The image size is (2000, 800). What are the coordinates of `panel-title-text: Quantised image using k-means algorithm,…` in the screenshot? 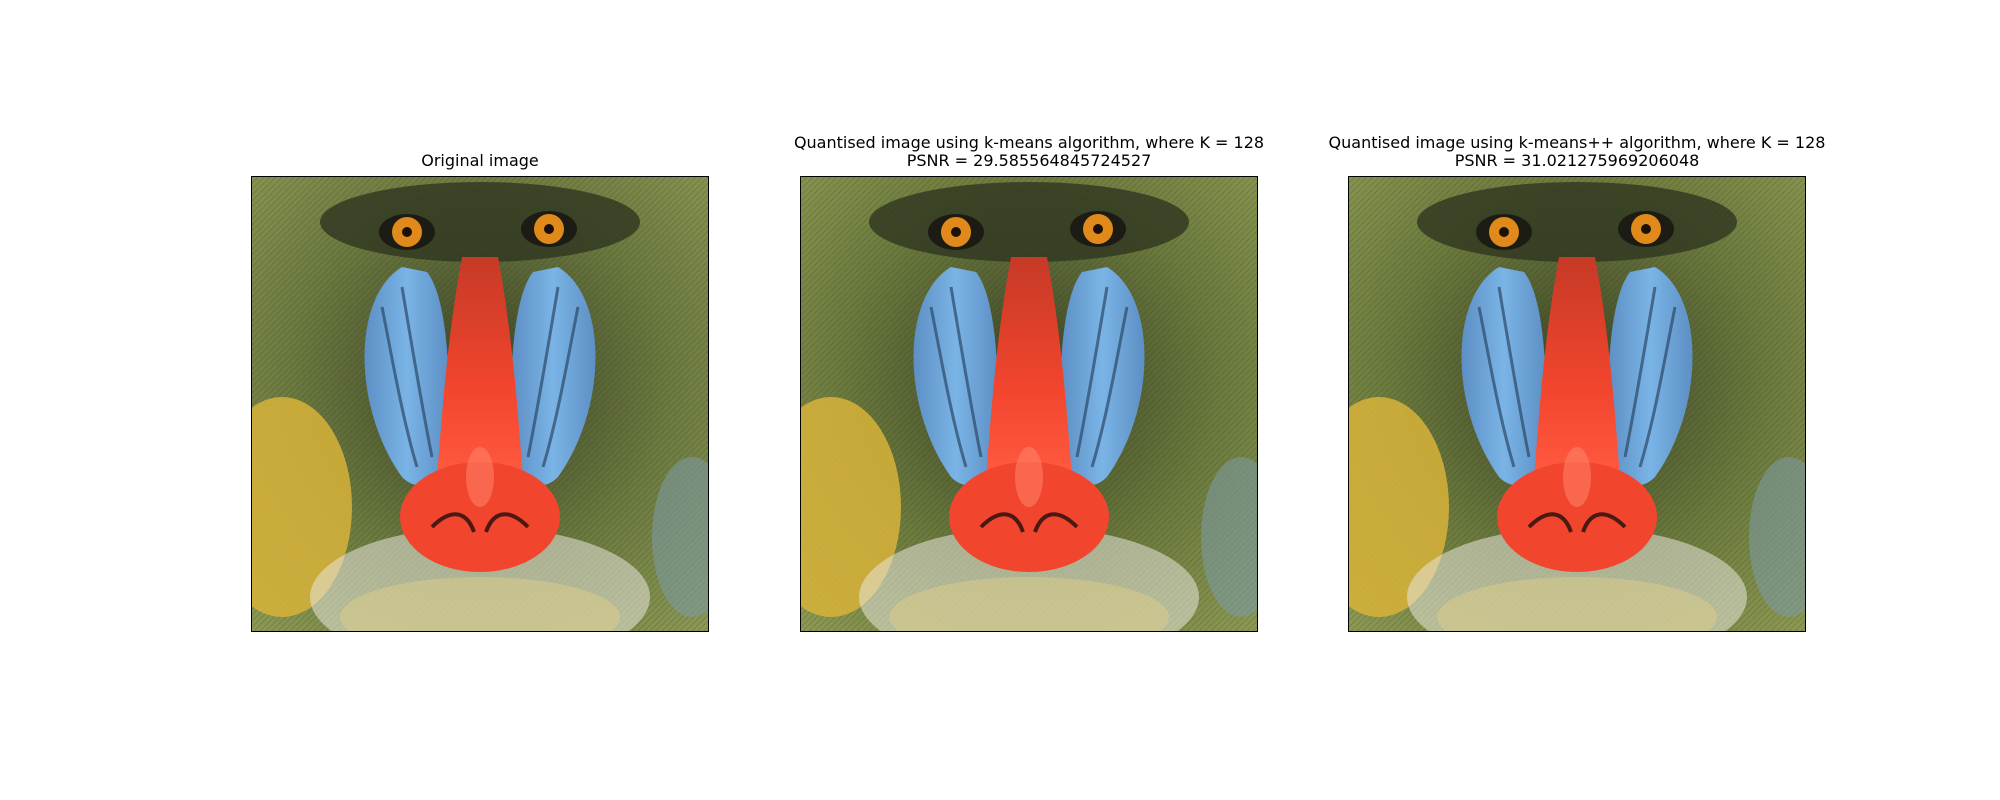 It's located at (1029, 142).